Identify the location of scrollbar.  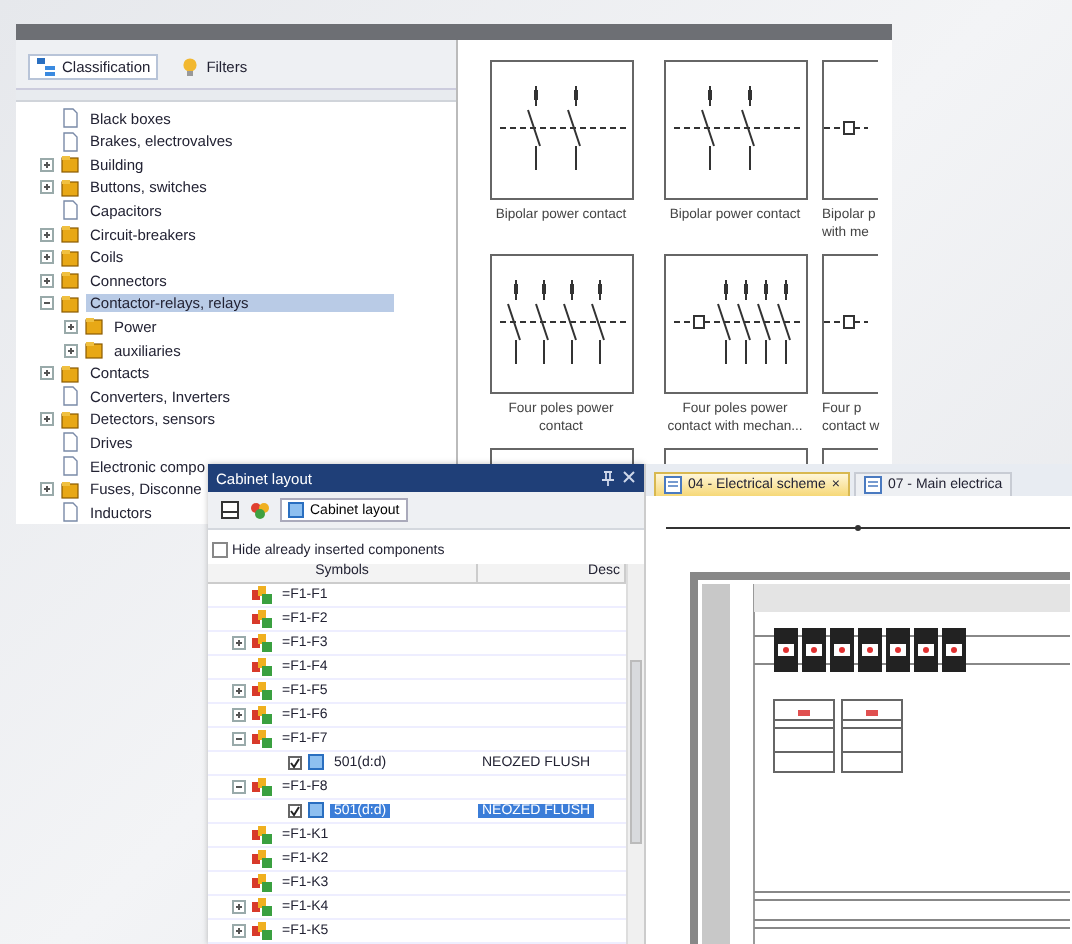
(635, 754).